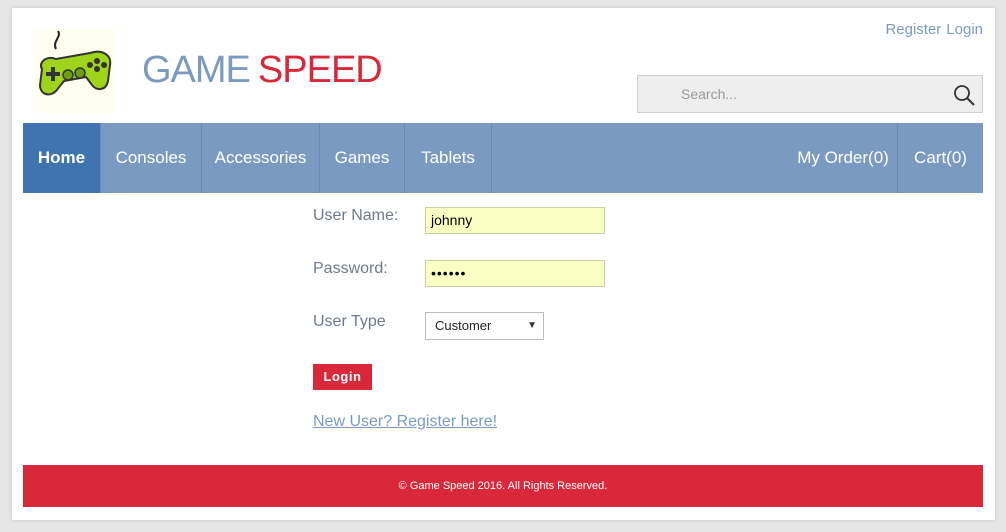 This screenshot has width=1006, height=532. I want to click on search-icon, so click(964, 95).